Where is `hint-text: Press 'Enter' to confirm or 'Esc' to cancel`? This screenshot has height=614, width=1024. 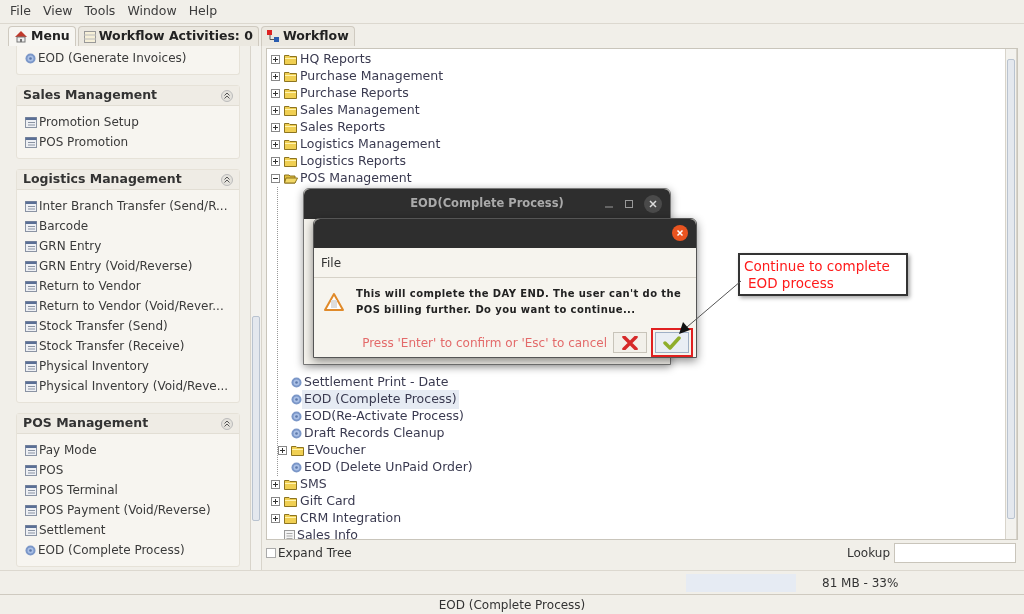 hint-text: Press 'Enter' to confirm or 'Esc' to cancel is located at coordinates (484, 343).